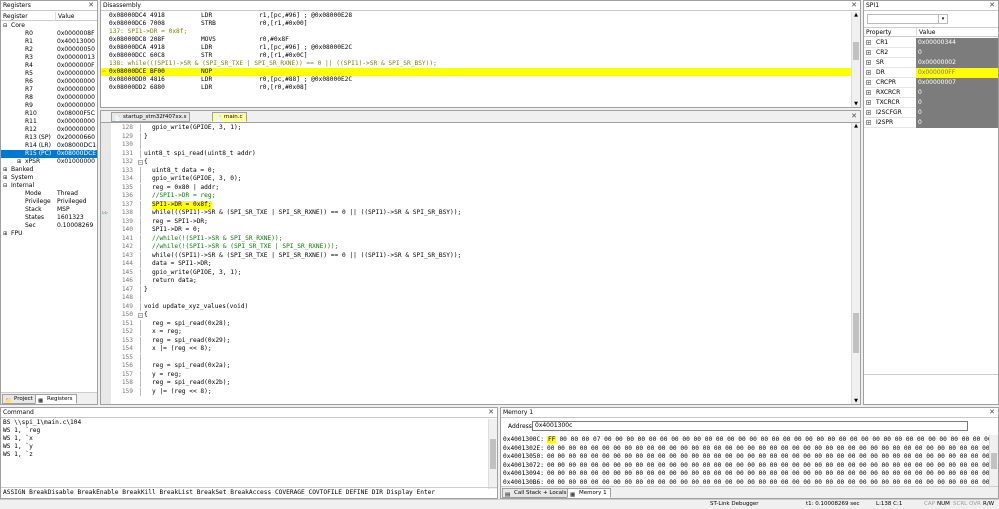 The image size is (999, 509). Describe the element at coordinates (476, 179) in the screenshot. I see `code-line: 134 gpio_write(GPIOE, 3, 0);` at that location.